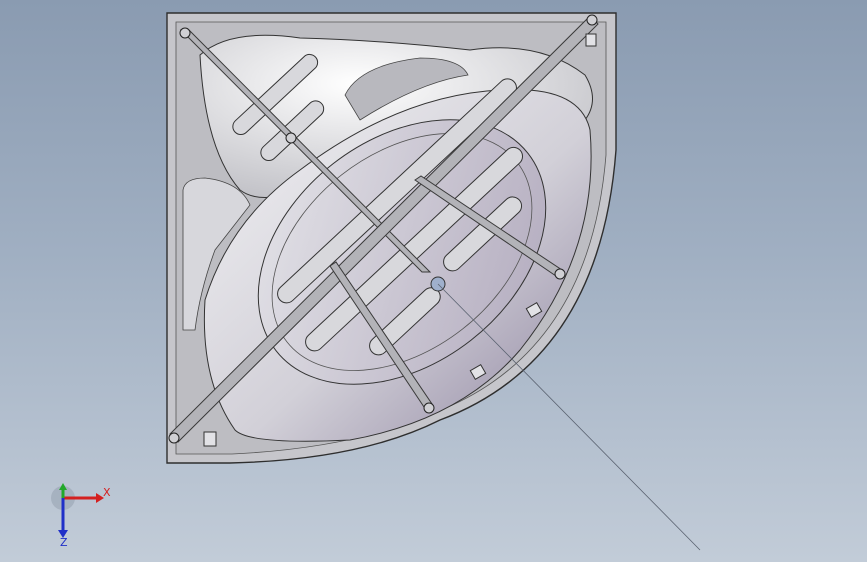 The height and width of the screenshot is (562, 867). What do you see at coordinates (81, 515) in the screenshot?
I see `coordinate-triad: X Z` at bounding box center [81, 515].